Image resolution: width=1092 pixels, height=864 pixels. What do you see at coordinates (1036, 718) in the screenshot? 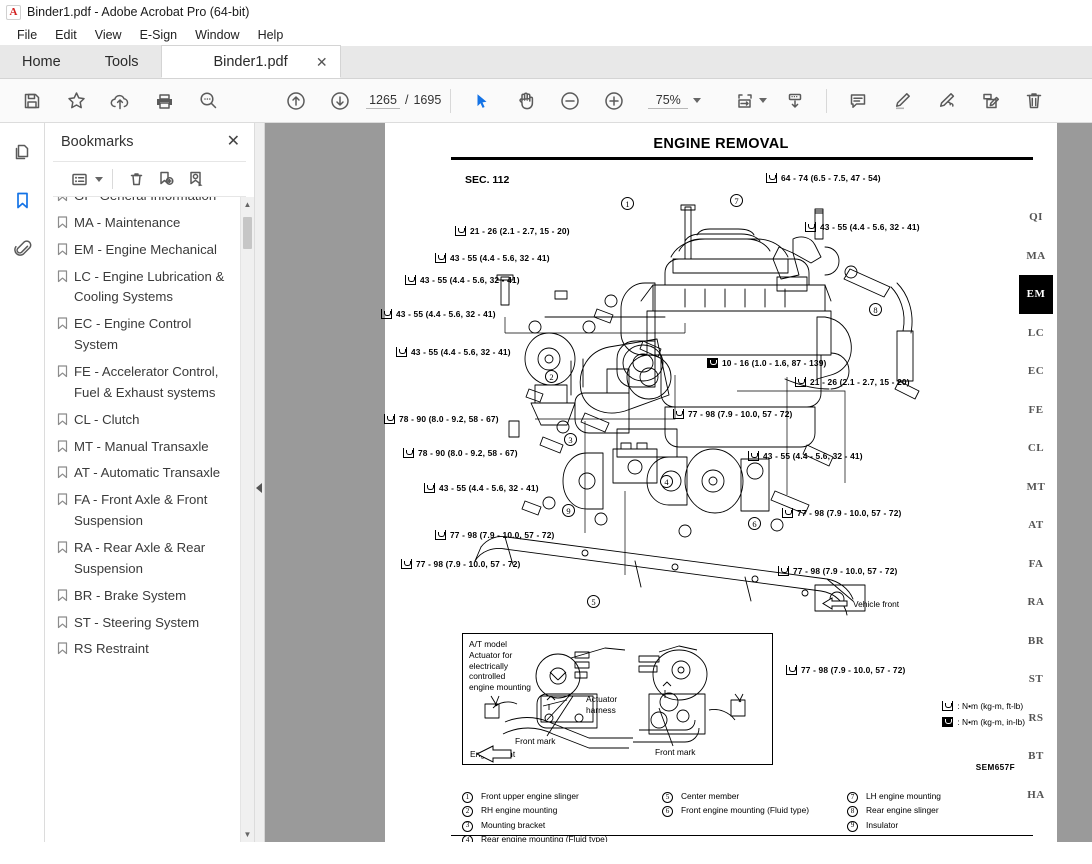
I see `section-tab-rs: RS` at bounding box center [1036, 718].